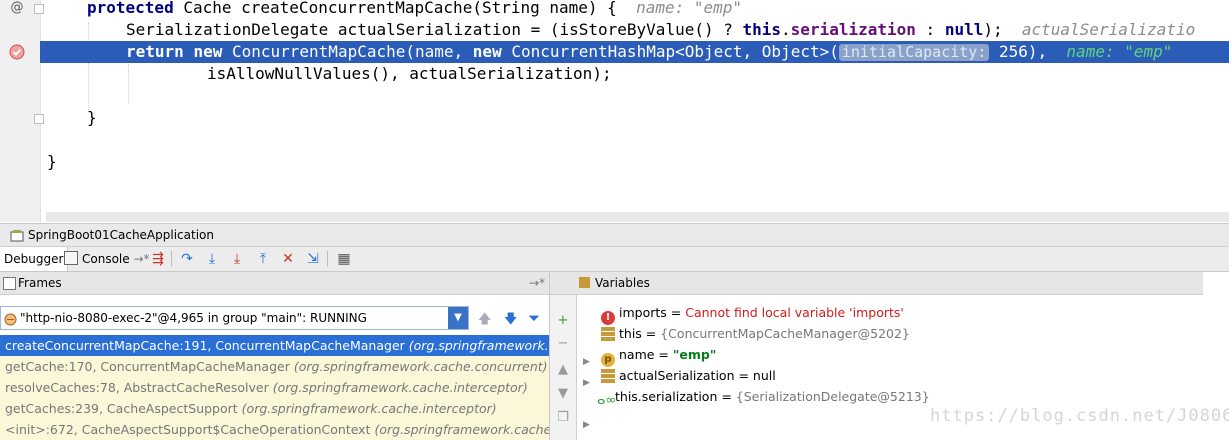  I want to click on code-line-8: }, so click(52, 161).